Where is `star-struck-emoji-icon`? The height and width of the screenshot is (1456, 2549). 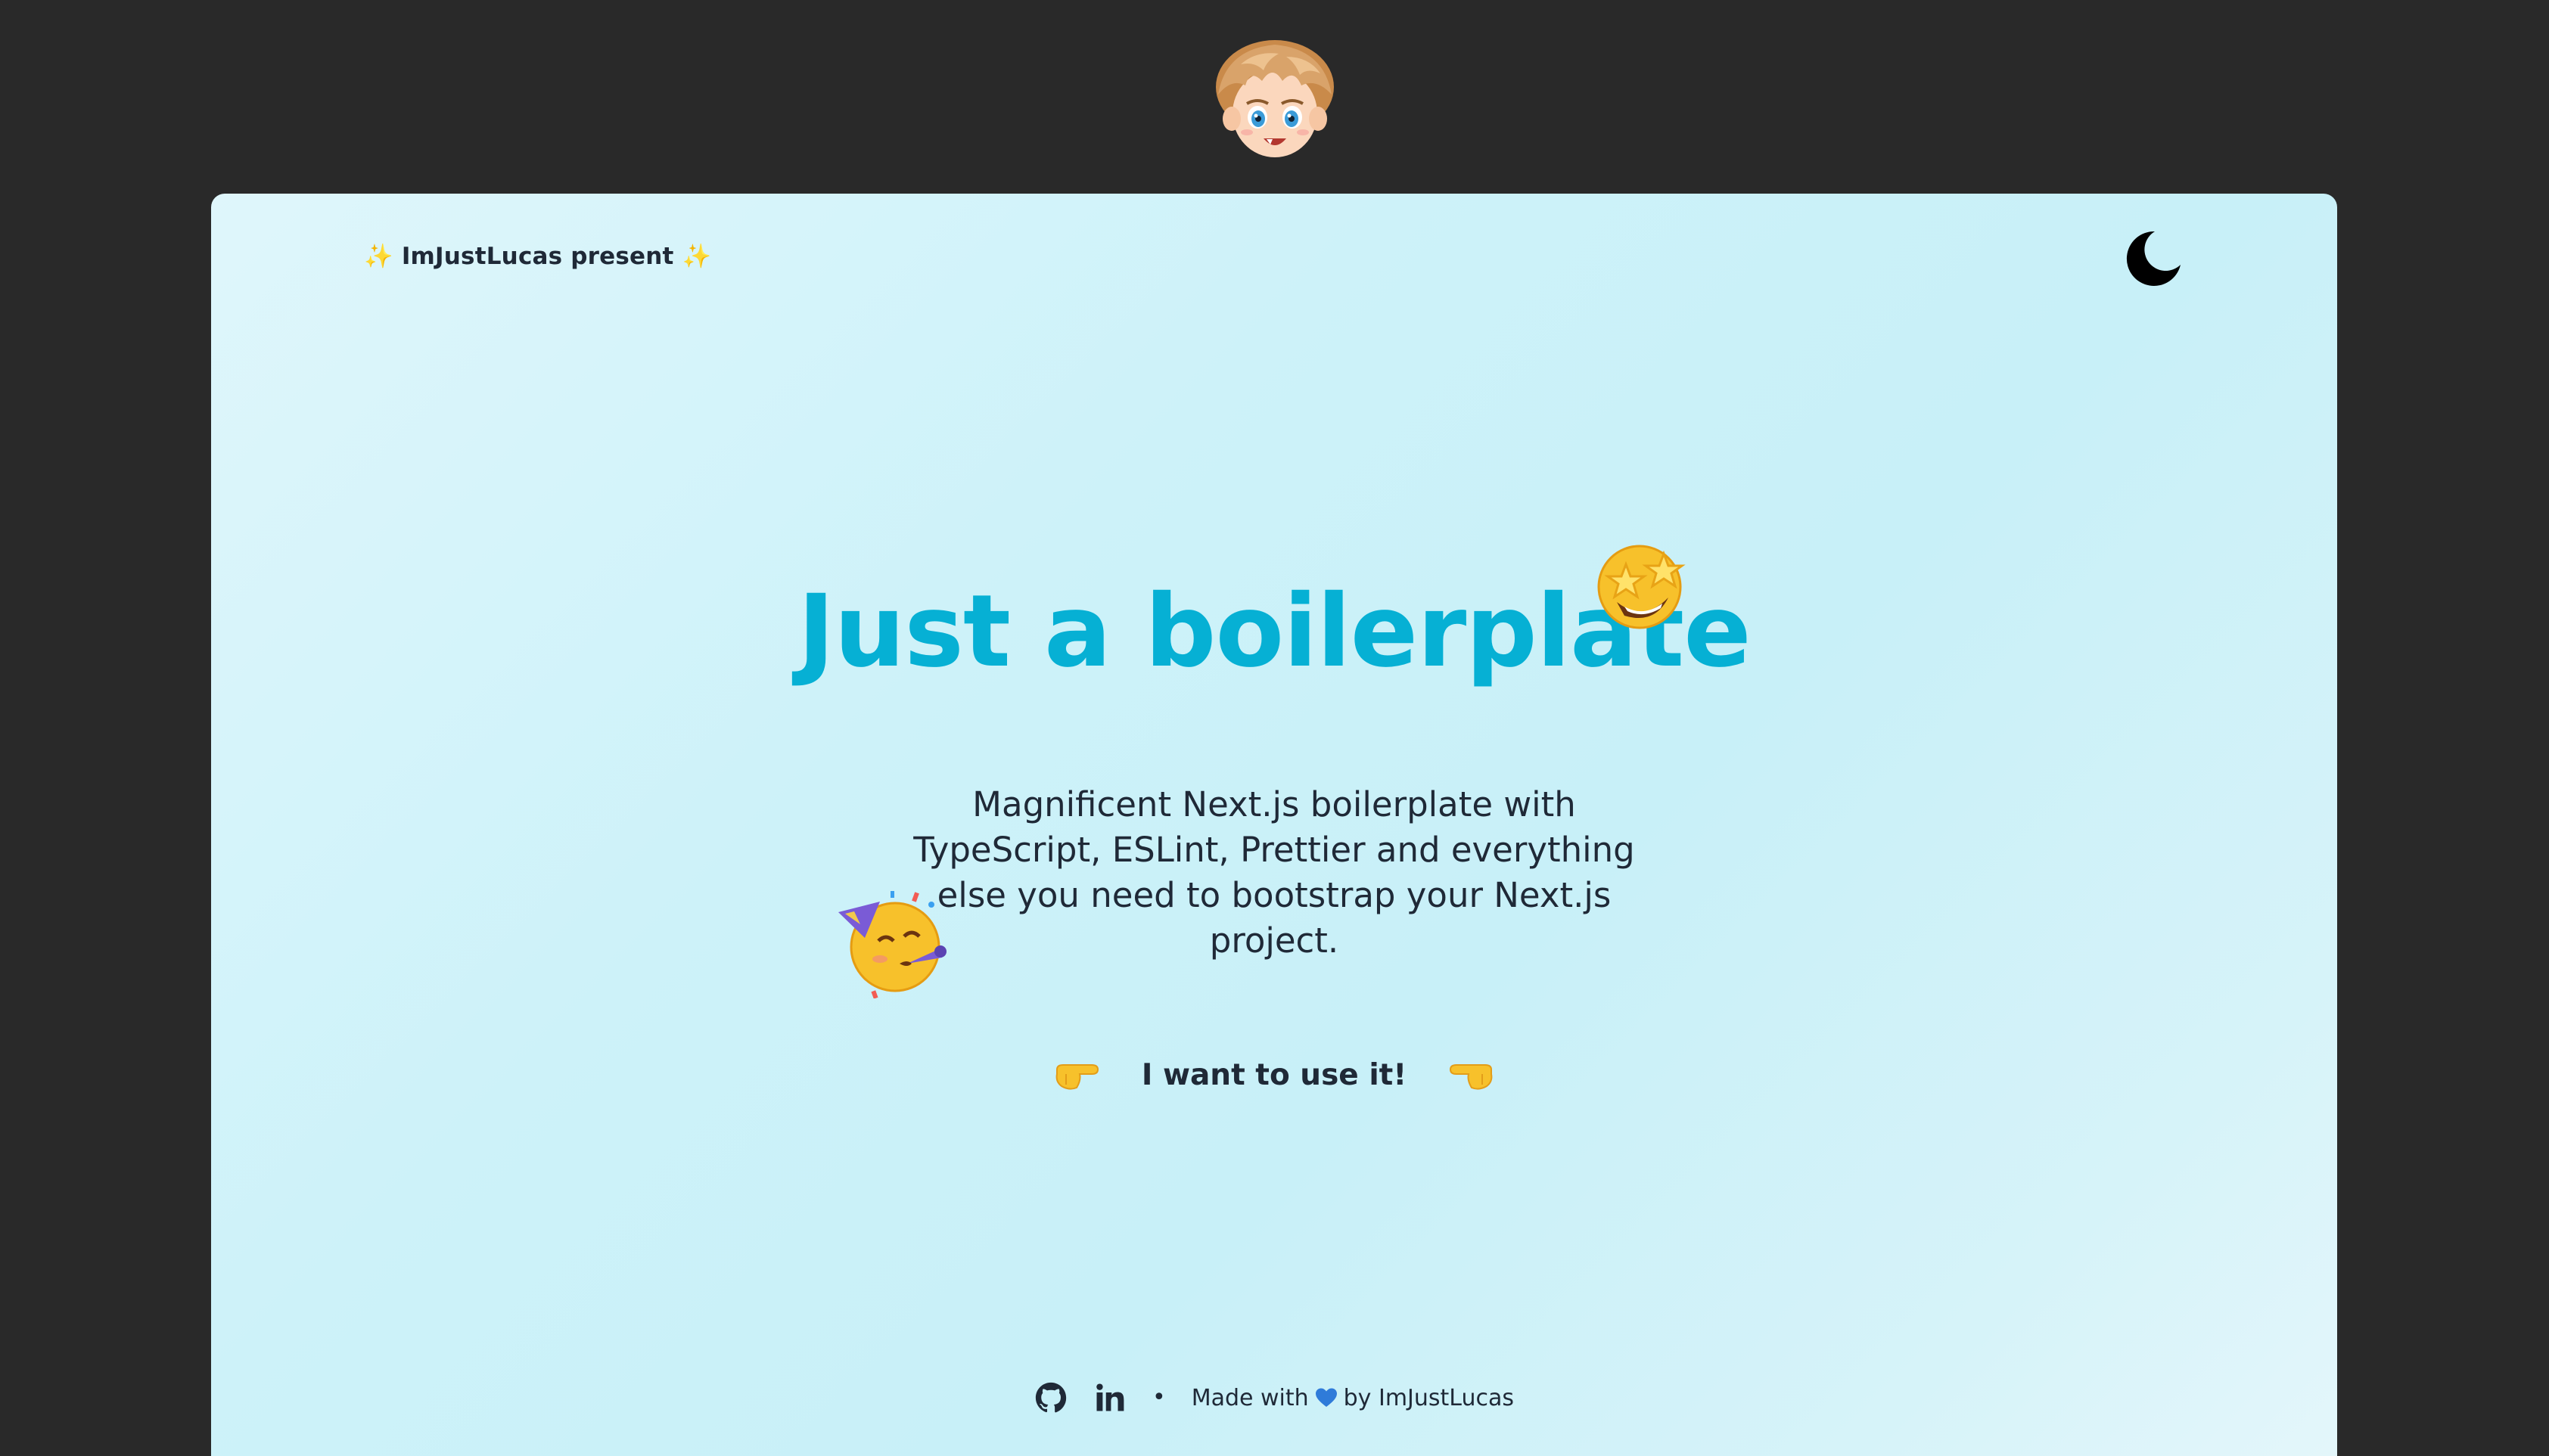
star-struck-emoji-icon is located at coordinates (1641, 587).